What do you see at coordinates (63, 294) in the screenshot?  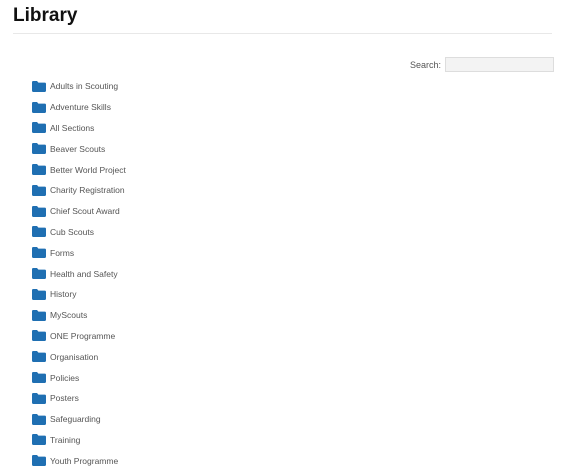 I see `folder-label: History` at bounding box center [63, 294].